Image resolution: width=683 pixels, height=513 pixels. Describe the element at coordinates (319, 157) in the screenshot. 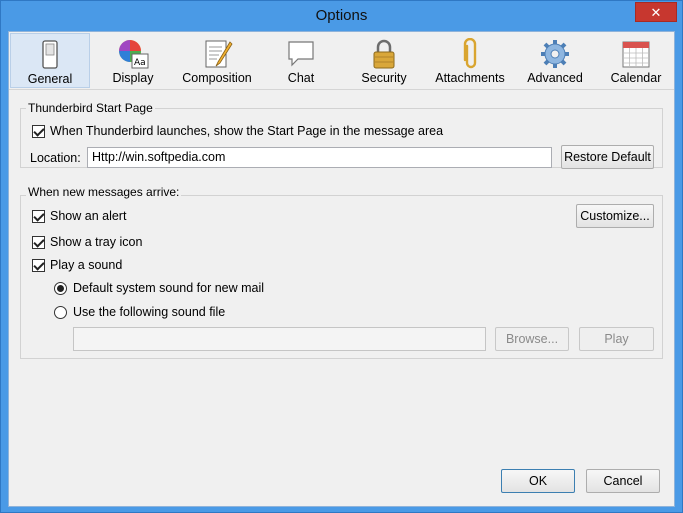

I see `location-input: Http://win.softpedia.com` at that location.